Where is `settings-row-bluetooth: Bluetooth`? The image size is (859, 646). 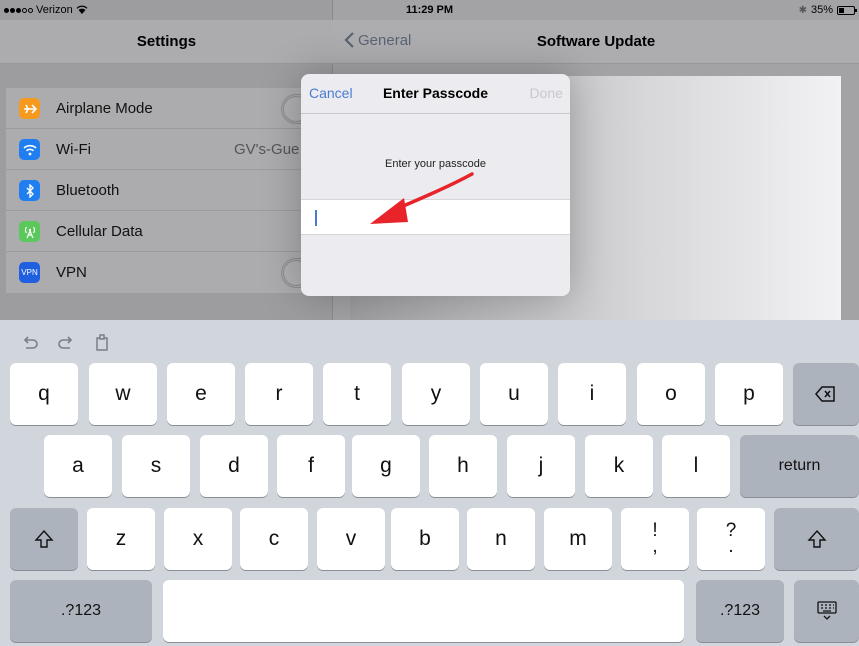
settings-row-bluetooth: Bluetooth is located at coordinates (169, 190).